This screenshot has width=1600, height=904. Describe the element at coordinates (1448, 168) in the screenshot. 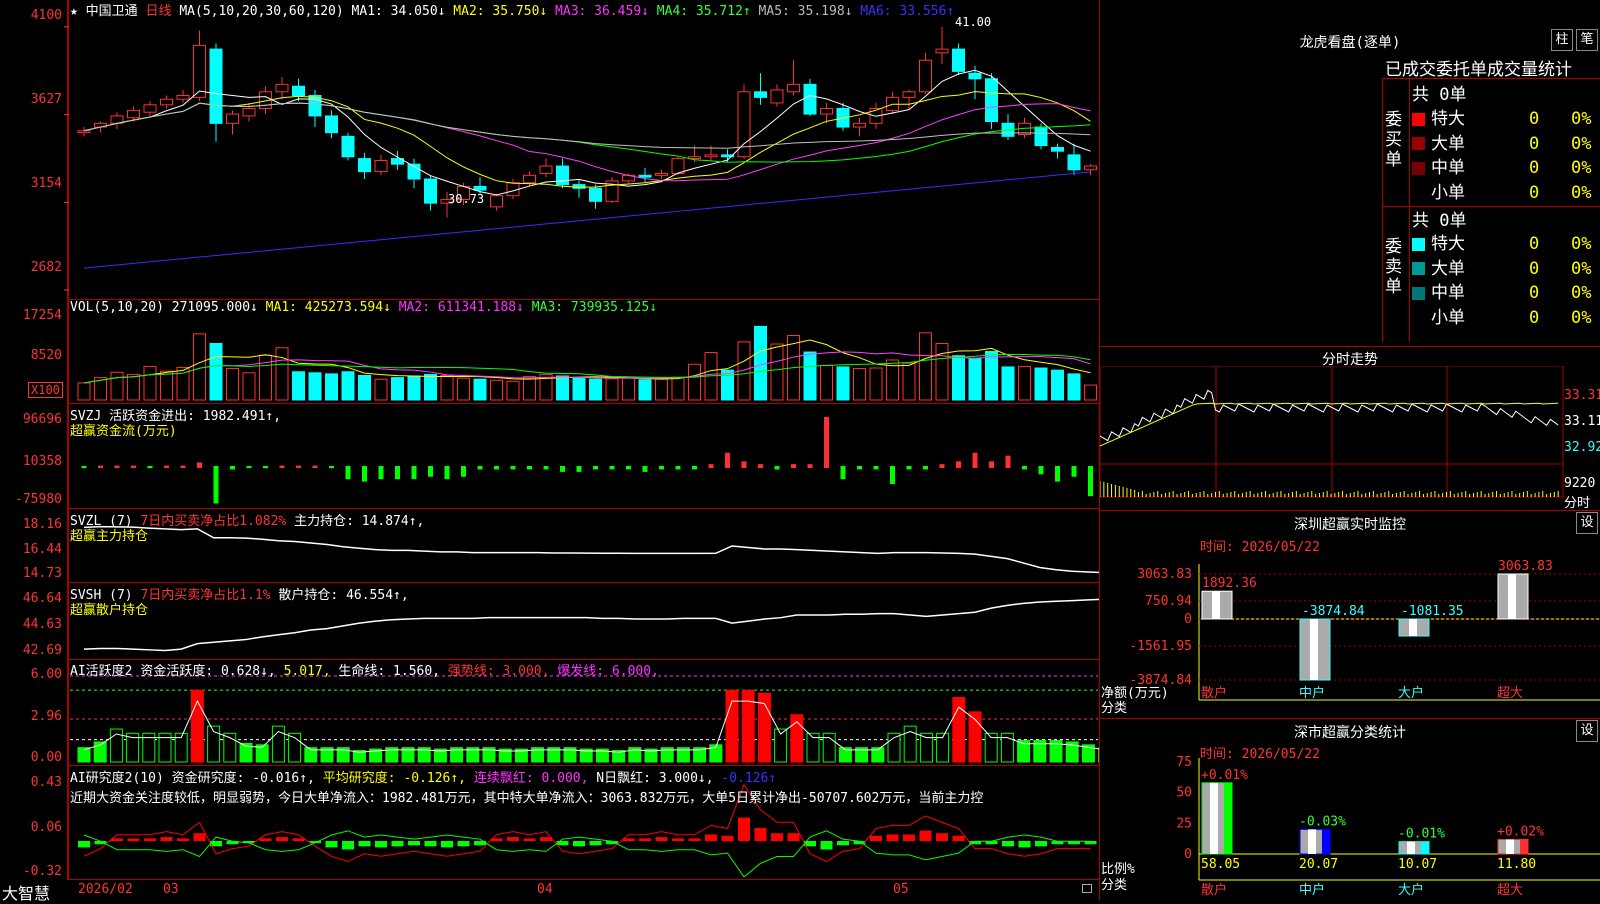

I see `order-type: 中单` at that location.